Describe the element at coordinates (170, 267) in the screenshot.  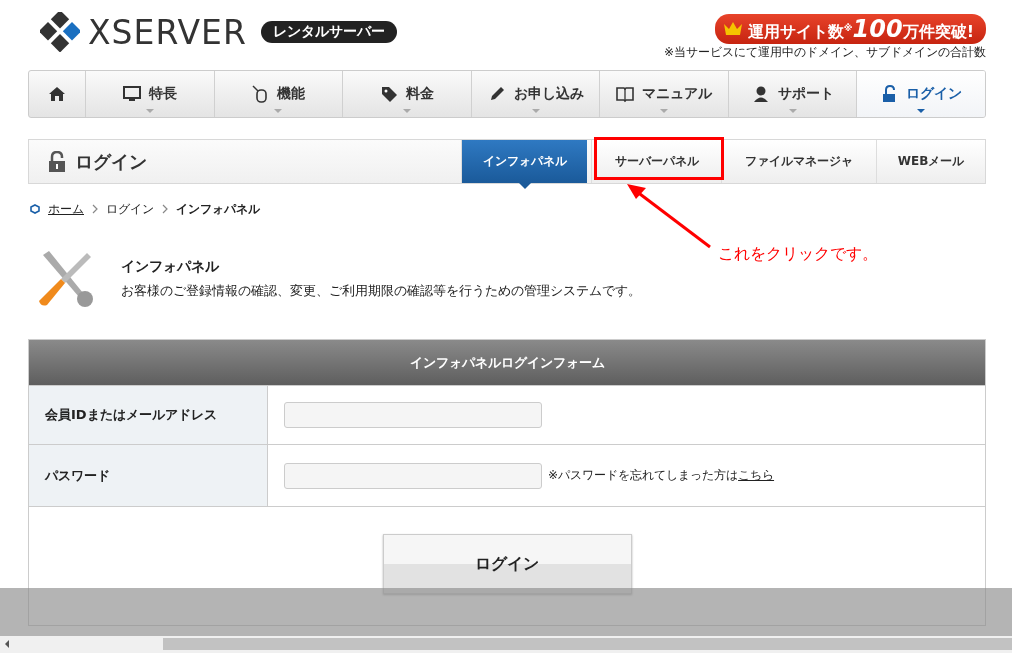
I see `intro-title: インフォパネル` at that location.